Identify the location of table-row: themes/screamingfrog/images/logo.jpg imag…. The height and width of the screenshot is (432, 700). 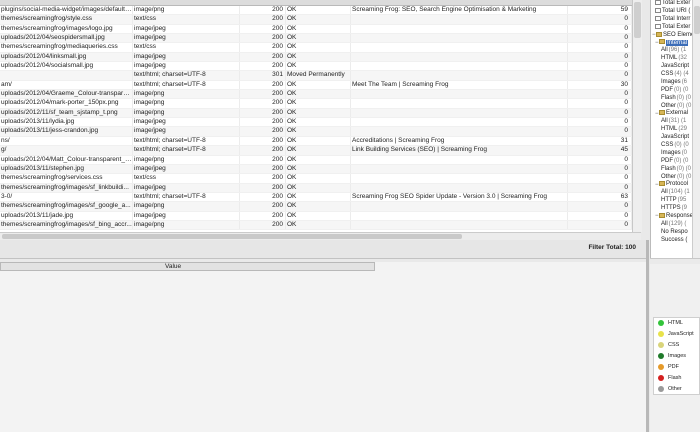
(316, 29).